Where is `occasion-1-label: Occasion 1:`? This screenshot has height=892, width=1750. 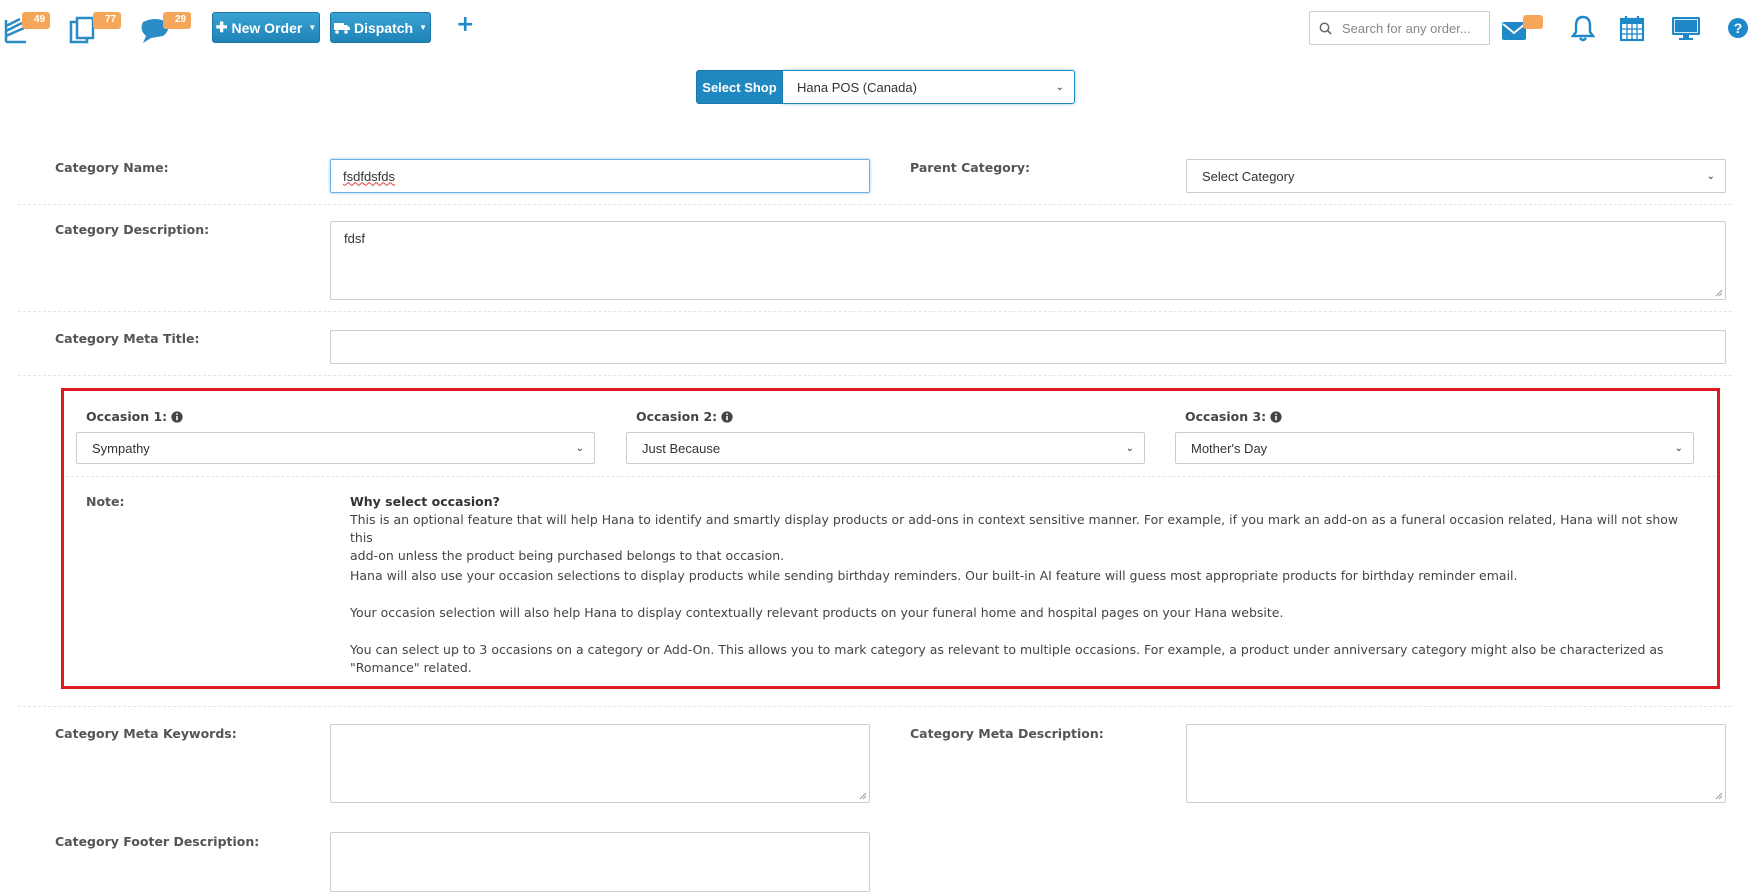
occasion-1-label: Occasion 1: is located at coordinates (134, 416).